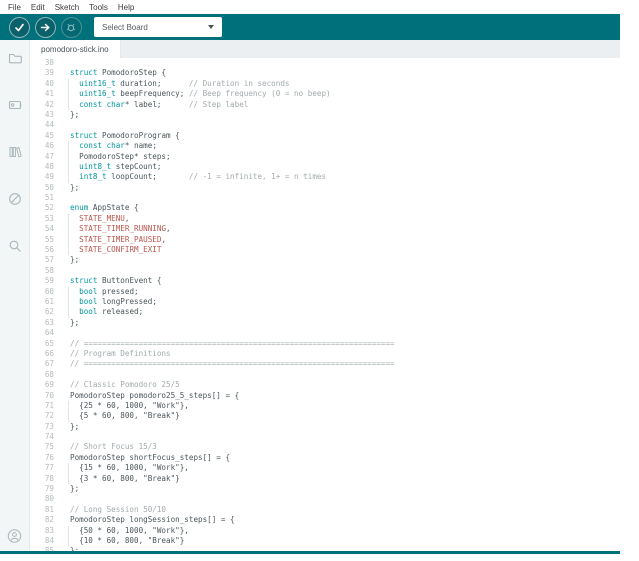 The height and width of the screenshot is (561, 639). What do you see at coordinates (127, 540) in the screenshot?
I see `code-text: {10 * 60, 800, "Break"}` at bounding box center [127, 540].